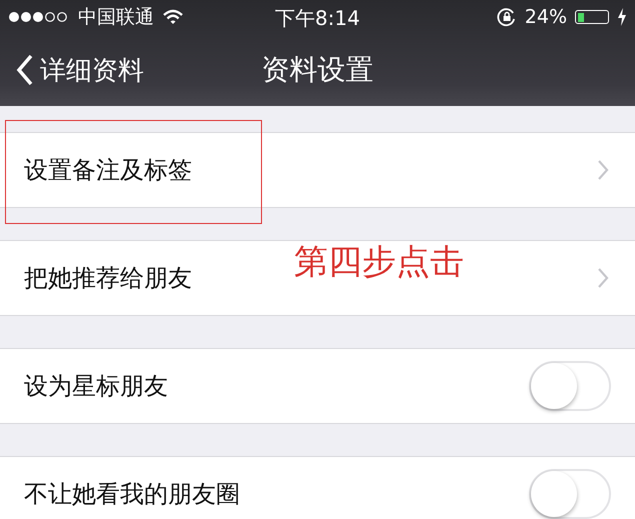  I want to click on nav-title: 资料设置, so click(318, 70).